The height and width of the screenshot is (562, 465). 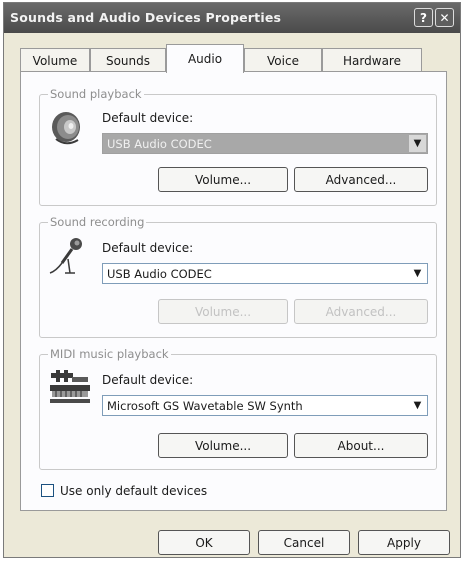 What do you see at coordinates (204, 542) in the screenshot?
I see `ok-button: OK` at bounding box center [204, 542].